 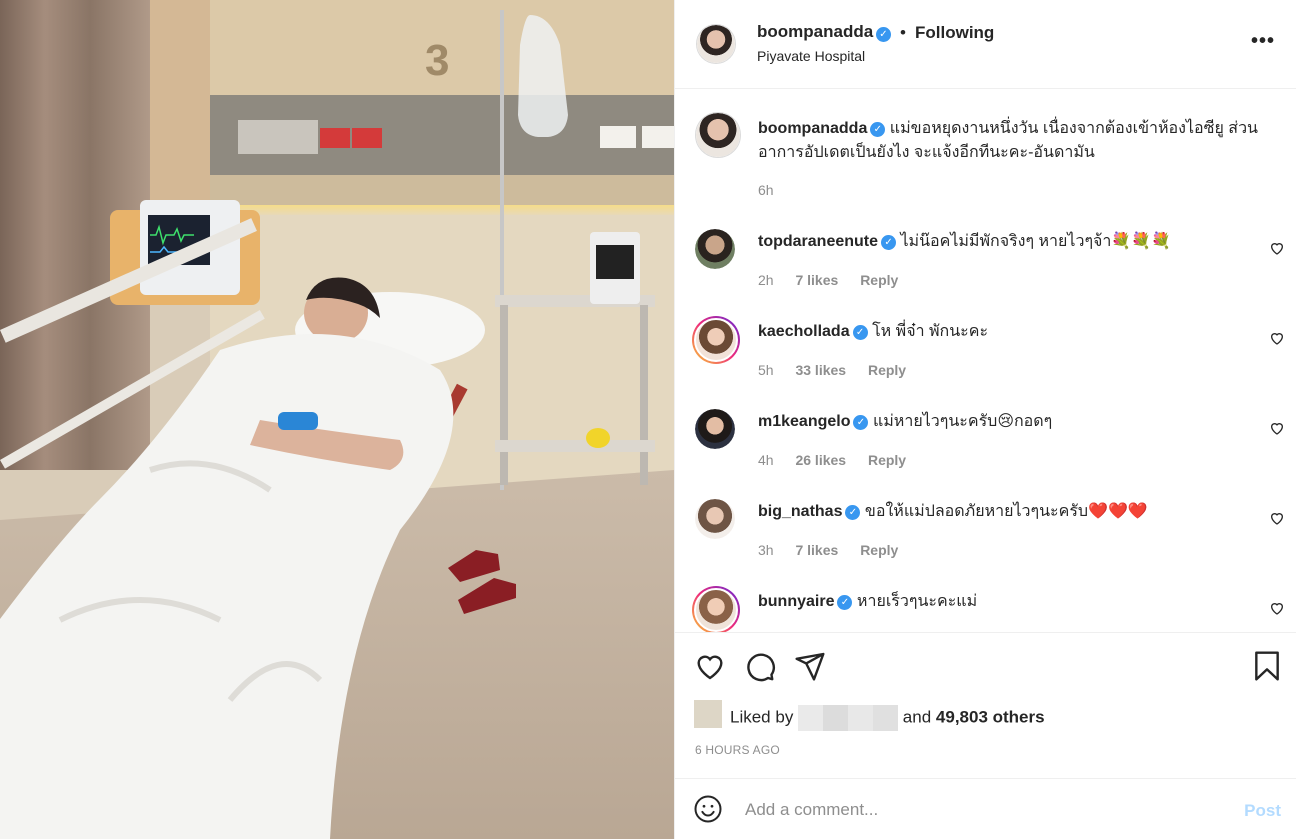 What do you see at coordinates (990, 716) in the screenshot?
I see `liked-count-link: 49,803 others` at bounding box center [990, 716].